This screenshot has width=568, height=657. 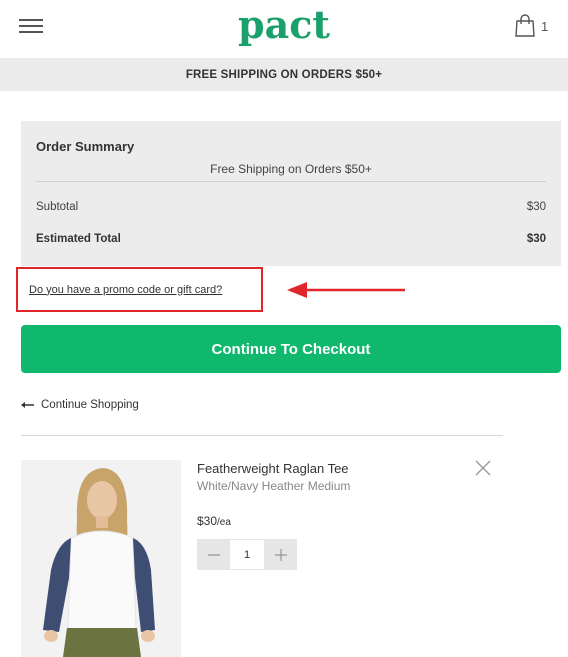 I want to click on site-header: pact 1, so click(x=284, y=29).